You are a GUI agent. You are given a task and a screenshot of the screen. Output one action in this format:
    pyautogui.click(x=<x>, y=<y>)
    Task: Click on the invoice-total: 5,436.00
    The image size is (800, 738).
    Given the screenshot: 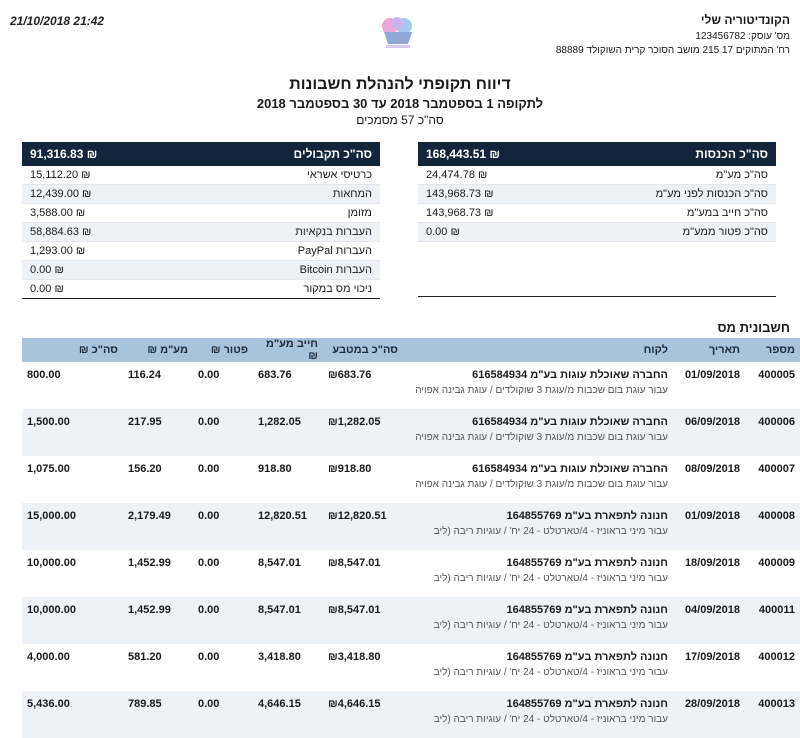 What is the action you would take?
    pyautogui.click(x=72, y=714)
    